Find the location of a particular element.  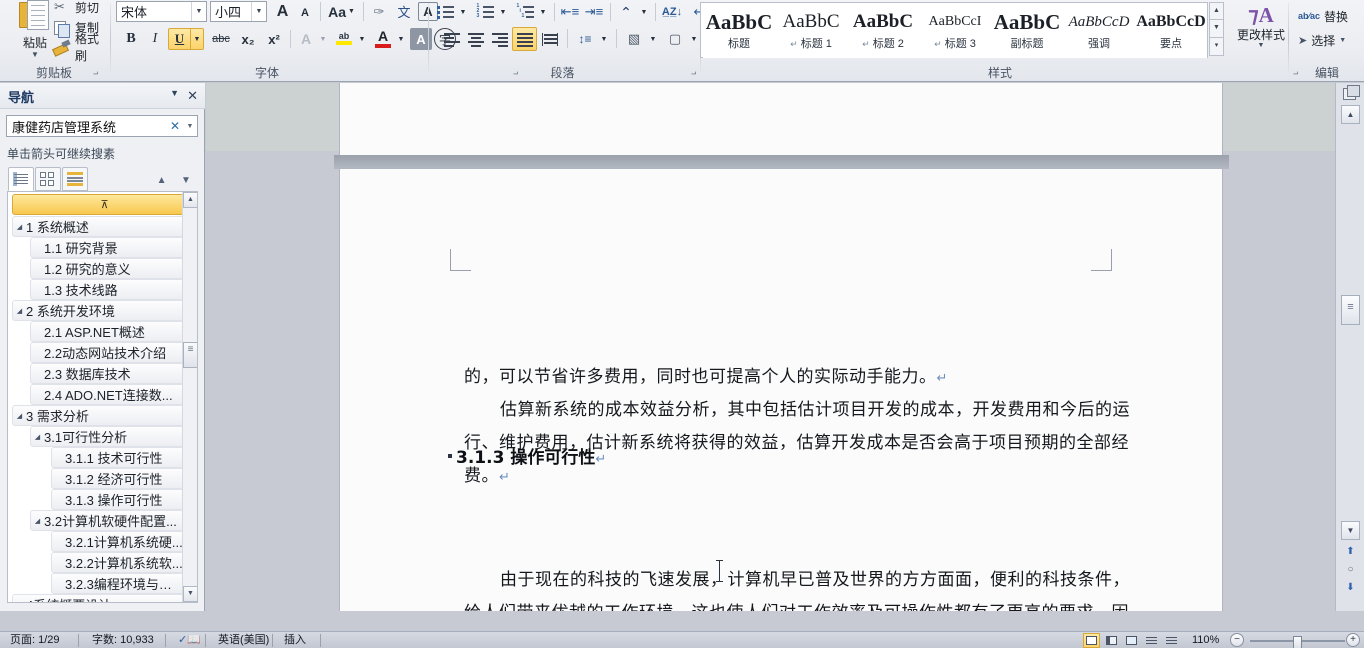

borders-dropdown: ▼ is located at coordinates (694, 39).